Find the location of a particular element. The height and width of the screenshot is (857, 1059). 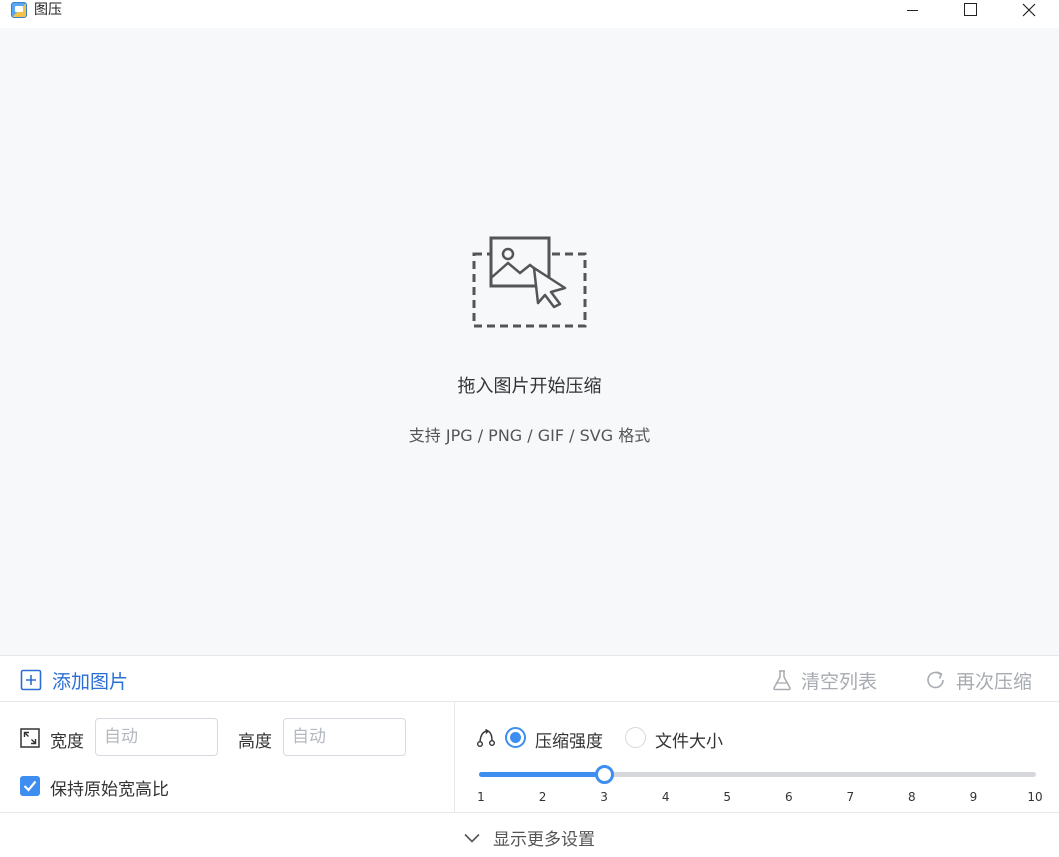

close-icon is located at coordinates (1029, 10).